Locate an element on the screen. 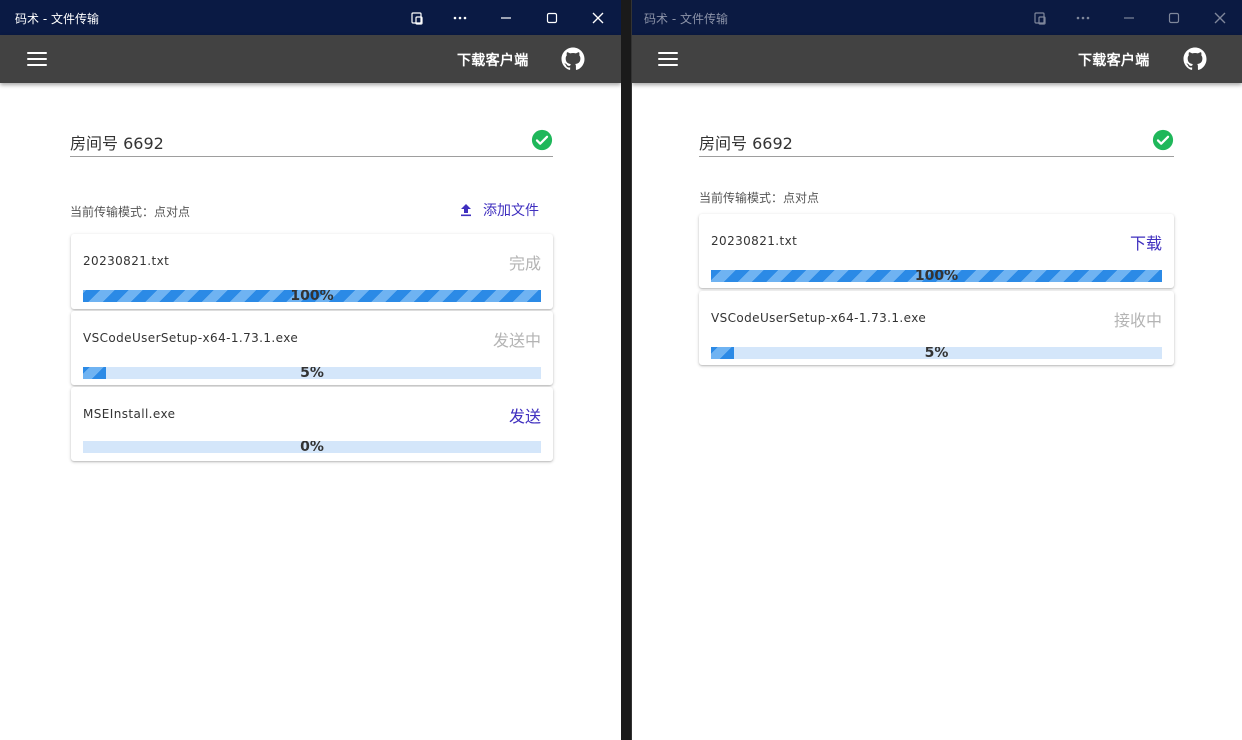  file-status: 接收中 is located at coordinates (1137, 320).